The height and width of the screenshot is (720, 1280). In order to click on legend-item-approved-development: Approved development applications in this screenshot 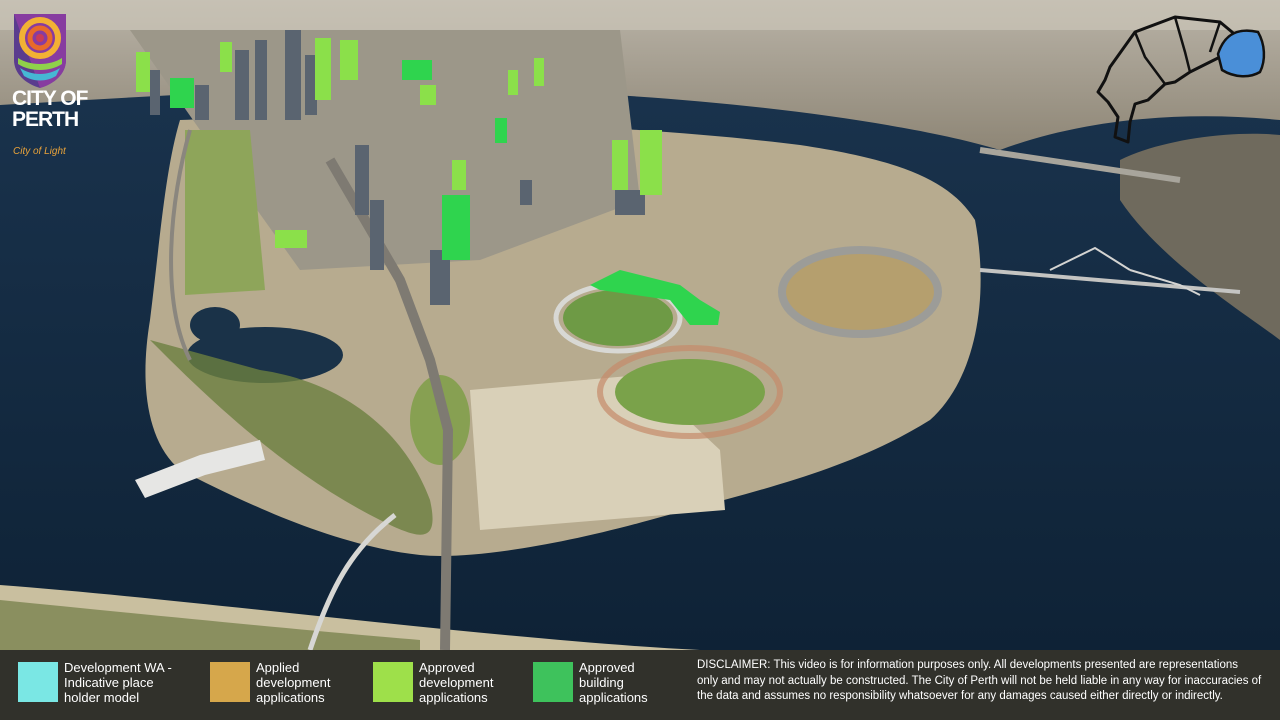, I will do `click(448, 685)`.